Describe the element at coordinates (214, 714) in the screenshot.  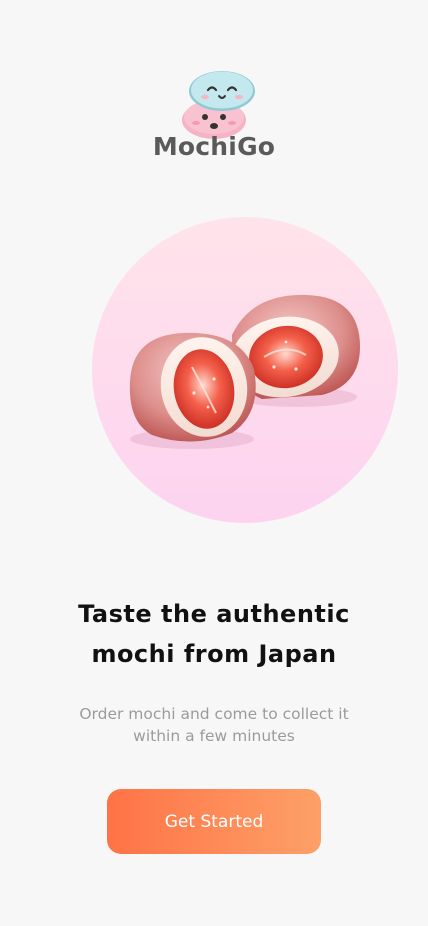
I see `subtitle-line-1: Order mochi and come to collect it` at that location.